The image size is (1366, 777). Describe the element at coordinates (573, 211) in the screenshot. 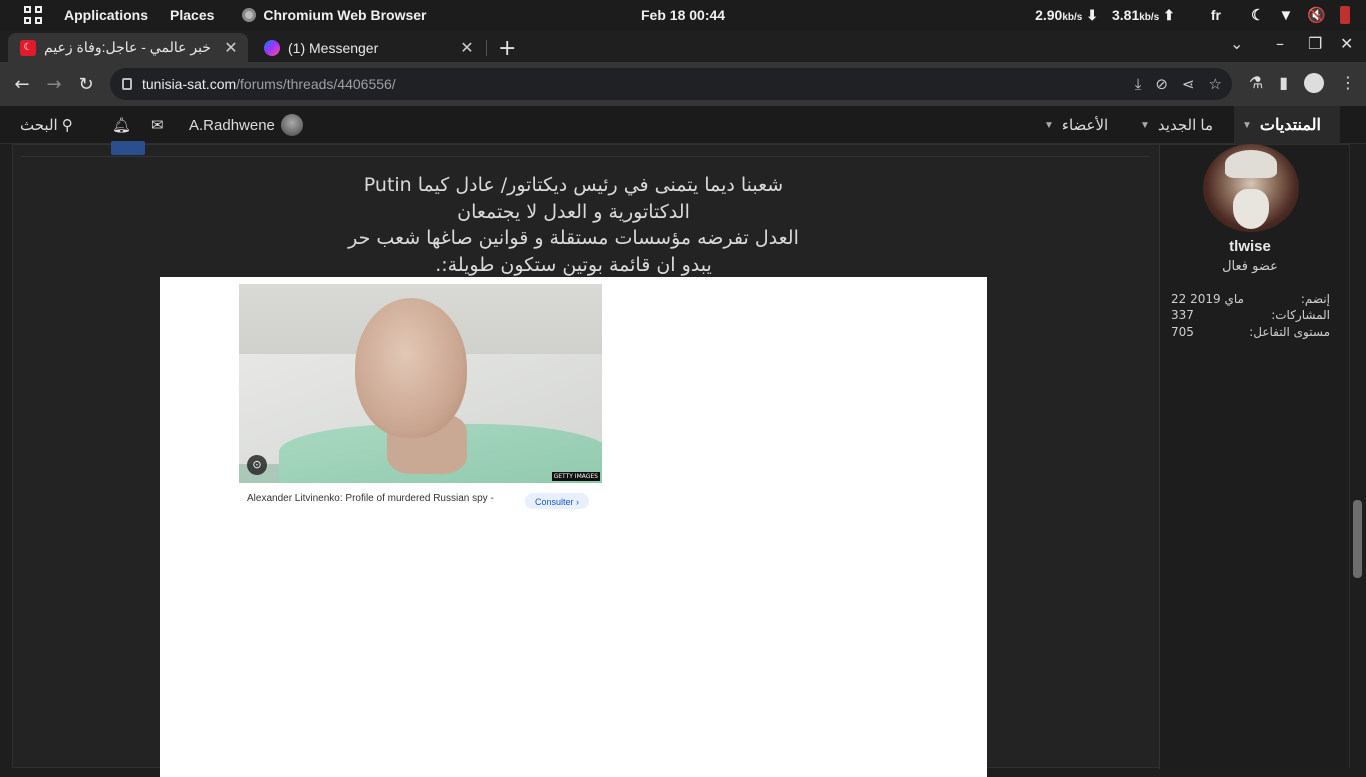

I see `message-line: الدكتاتورية و العدل لا يجتمعان` at that location.